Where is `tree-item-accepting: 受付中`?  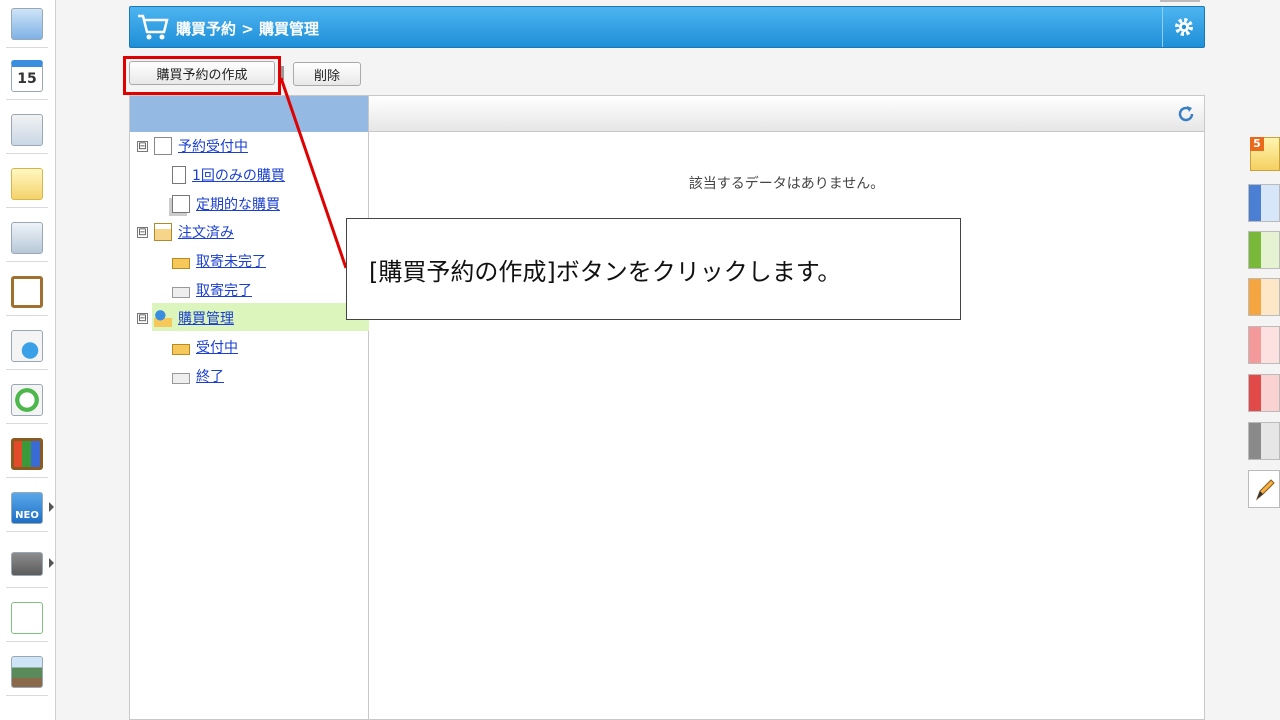
tree-item-accepting: 受付中 is located at coordinates (205, 347).